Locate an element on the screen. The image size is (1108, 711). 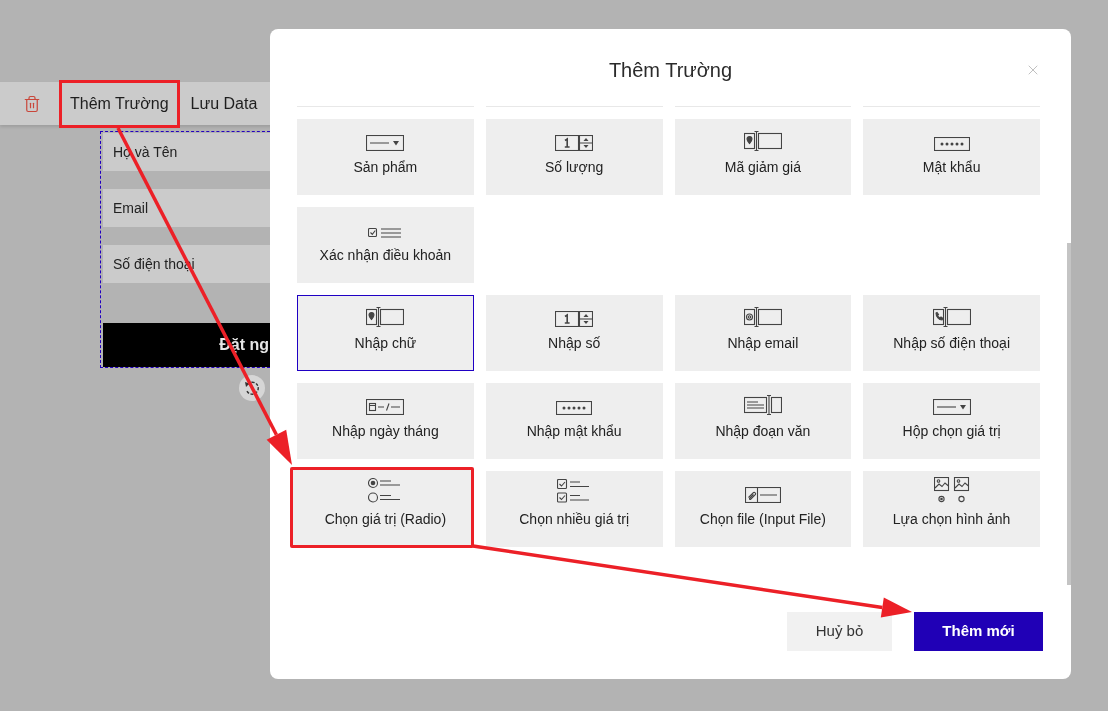
checkbox-lines-icon is located at coordinates (385, 233).